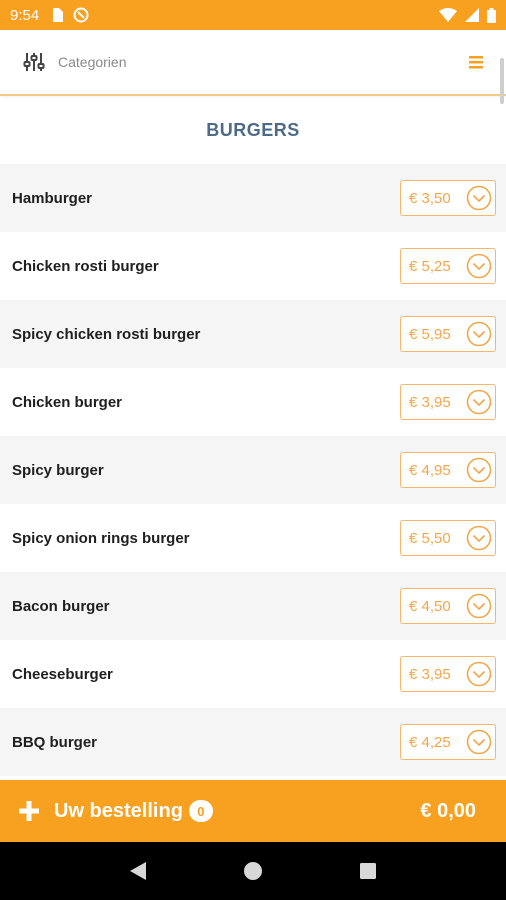  I want to click on product-row: Spicy onion rings burger € 5,50, so click(253, 538).